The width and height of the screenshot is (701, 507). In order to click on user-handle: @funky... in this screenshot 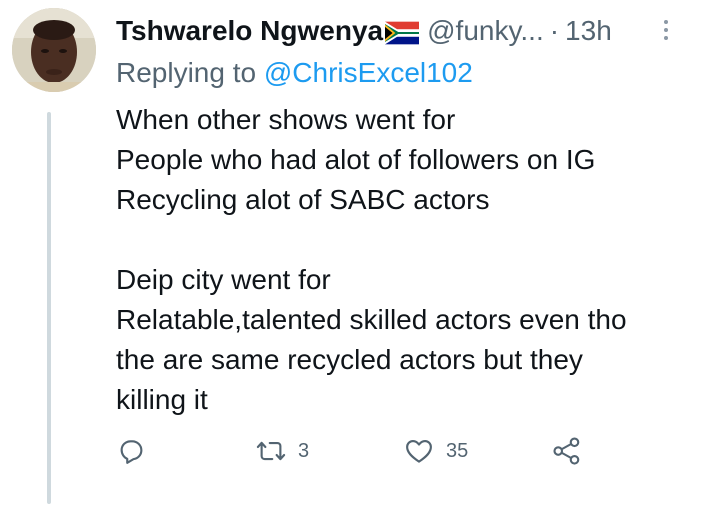, I will do `click(485, 31)`.